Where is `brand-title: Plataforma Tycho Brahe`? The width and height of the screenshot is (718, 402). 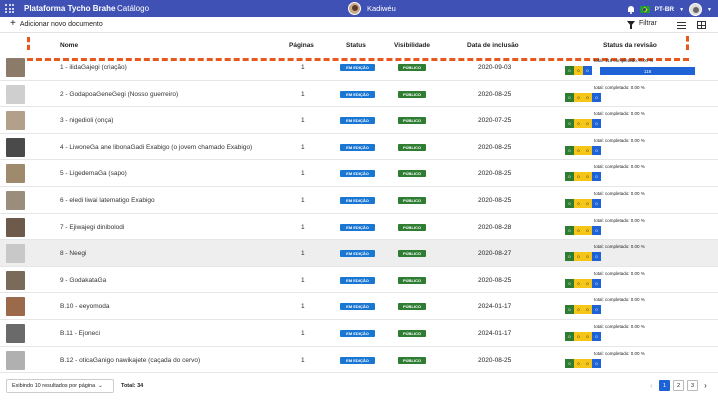
brand-title: Plataforma Tycho Brahe is located at coordinates (69, 8).